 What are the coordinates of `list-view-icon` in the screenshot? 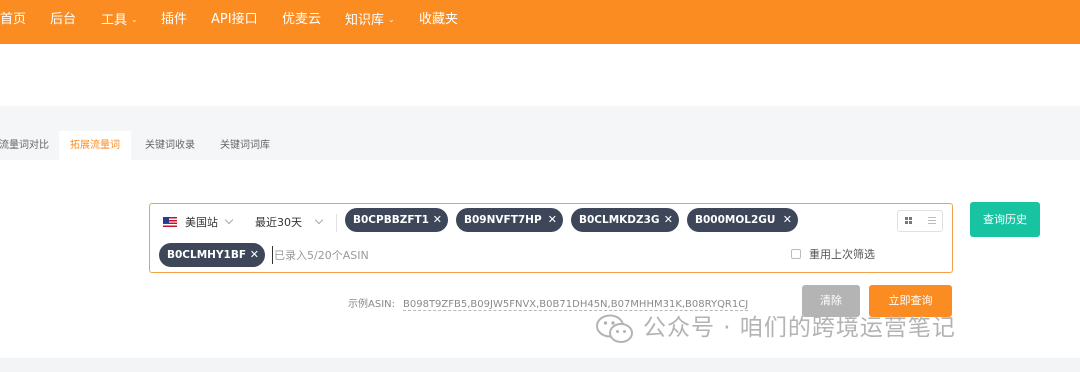 It's located at (932, 221).